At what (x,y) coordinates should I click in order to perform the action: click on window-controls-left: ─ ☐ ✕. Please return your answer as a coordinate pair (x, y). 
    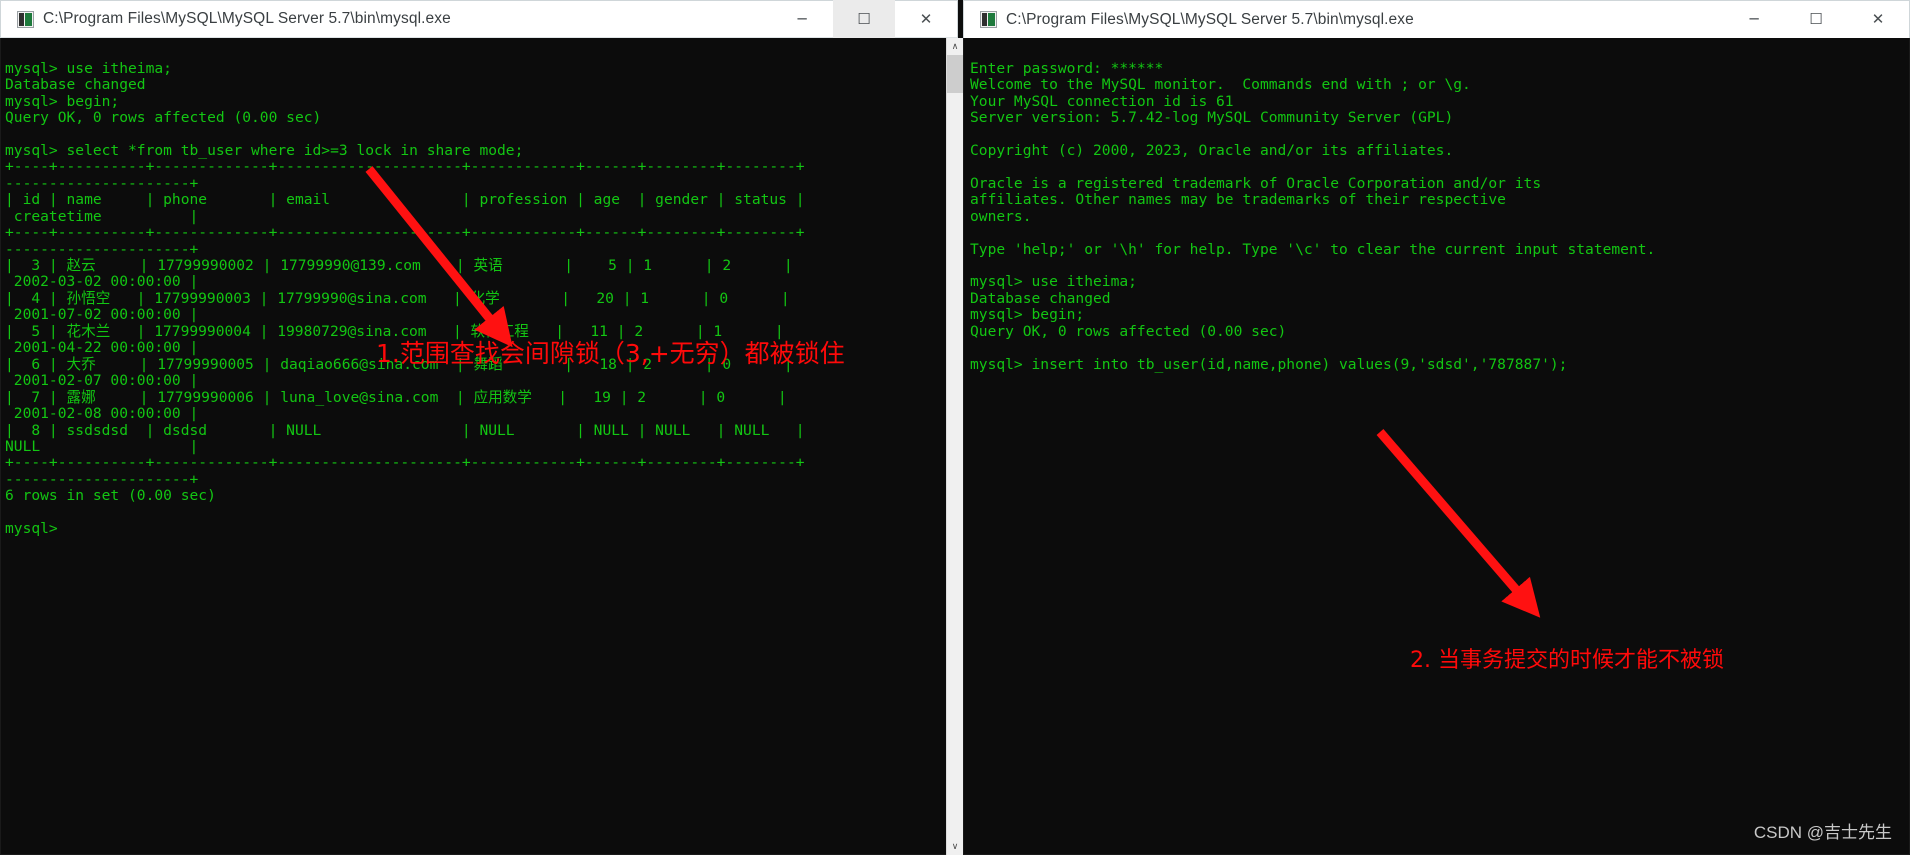
    Looking at the image, I should click on (864, 19).